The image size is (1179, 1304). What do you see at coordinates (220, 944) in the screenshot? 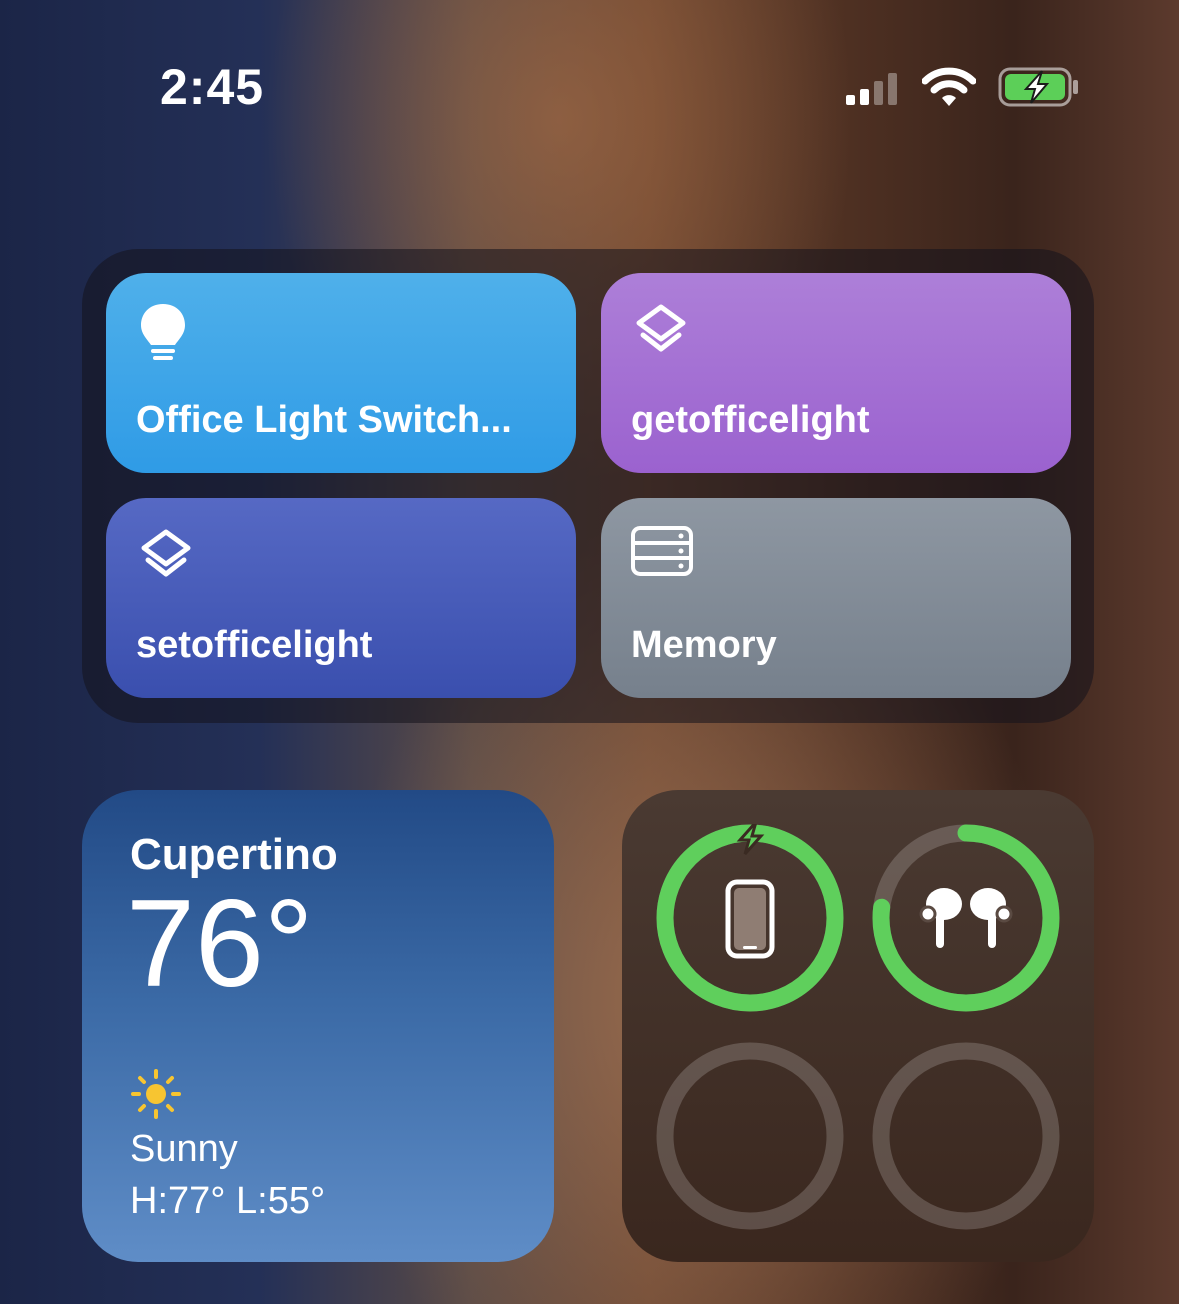
I see `weather-temperature: 76°` at bounding box center [220, 944].